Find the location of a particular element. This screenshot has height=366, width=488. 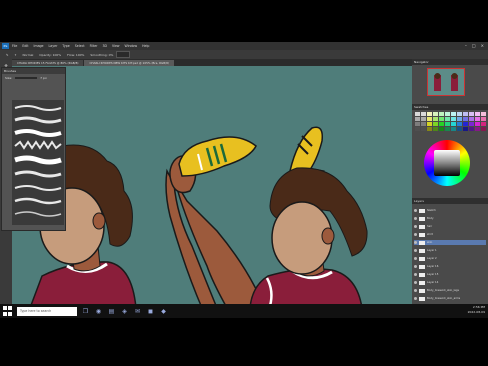

layer-row: Layer 16 is located at coordinates (450, 266).